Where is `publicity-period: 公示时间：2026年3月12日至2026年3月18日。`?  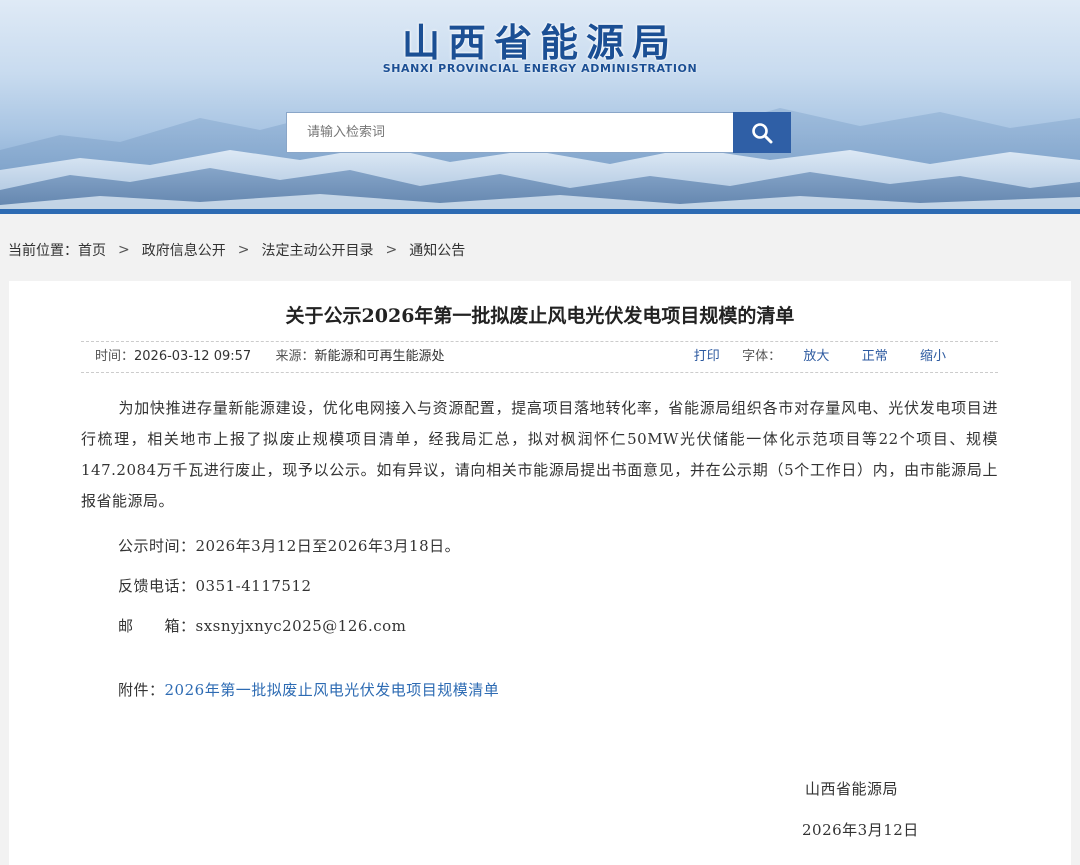 publicity-period: 公示时间：2026年3月12日至2026年3月18日。 is located at coordinates (289, 546).